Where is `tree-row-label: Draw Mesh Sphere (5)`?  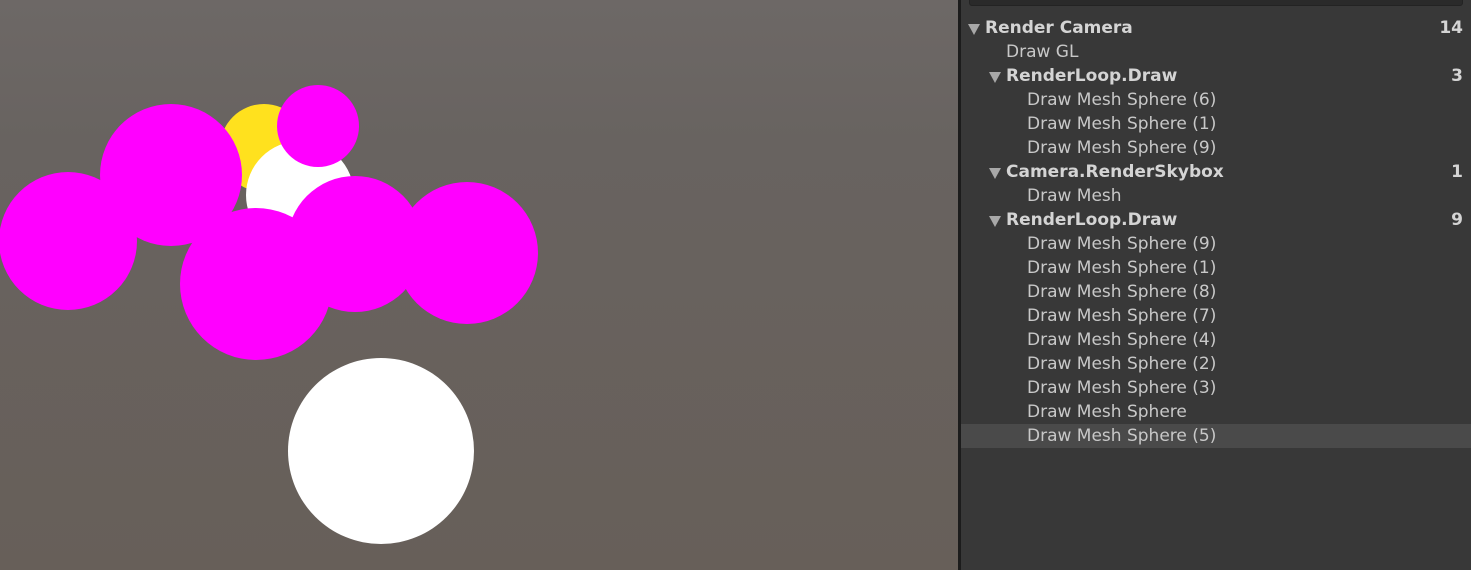
tree-row-label: Draw Mesh Sphere (5) is located at coordinates (1122, 436).